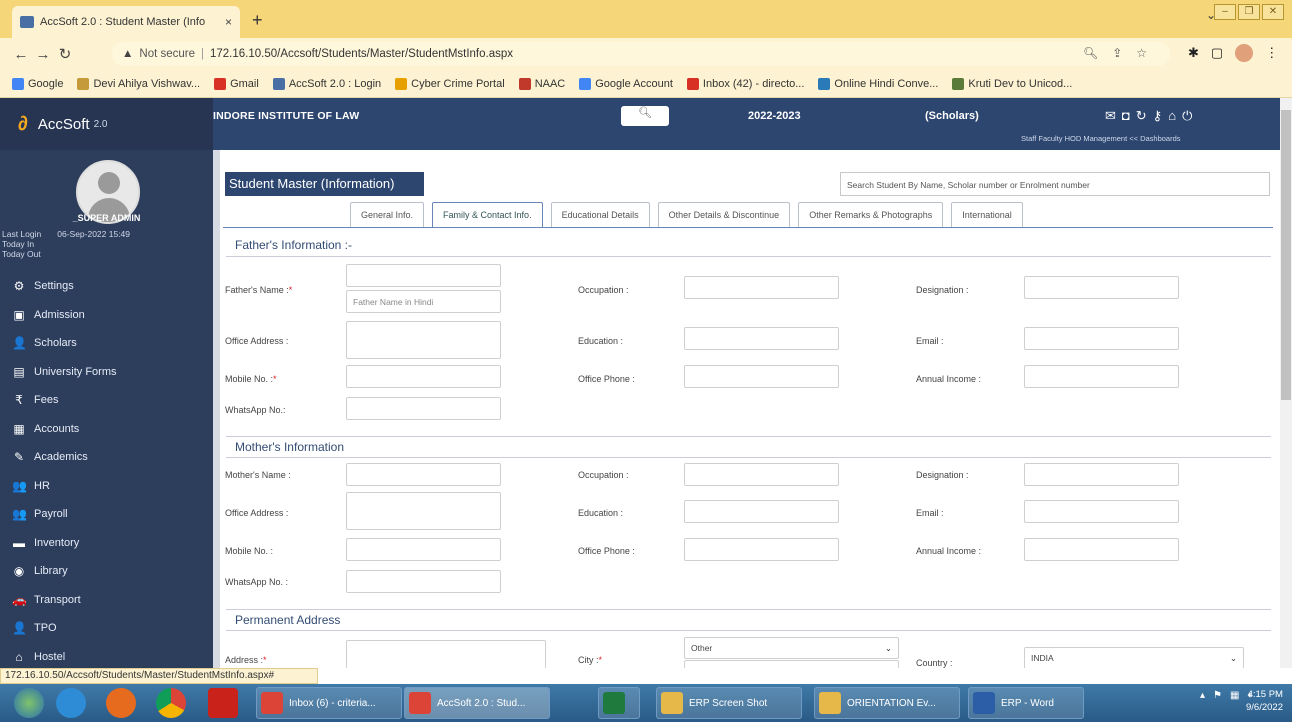  What do you see at coordinates (450, 83) in the screenshot?
I see `bookmark-item: Cyber Crime Portal` at bounding box center [450, 83].